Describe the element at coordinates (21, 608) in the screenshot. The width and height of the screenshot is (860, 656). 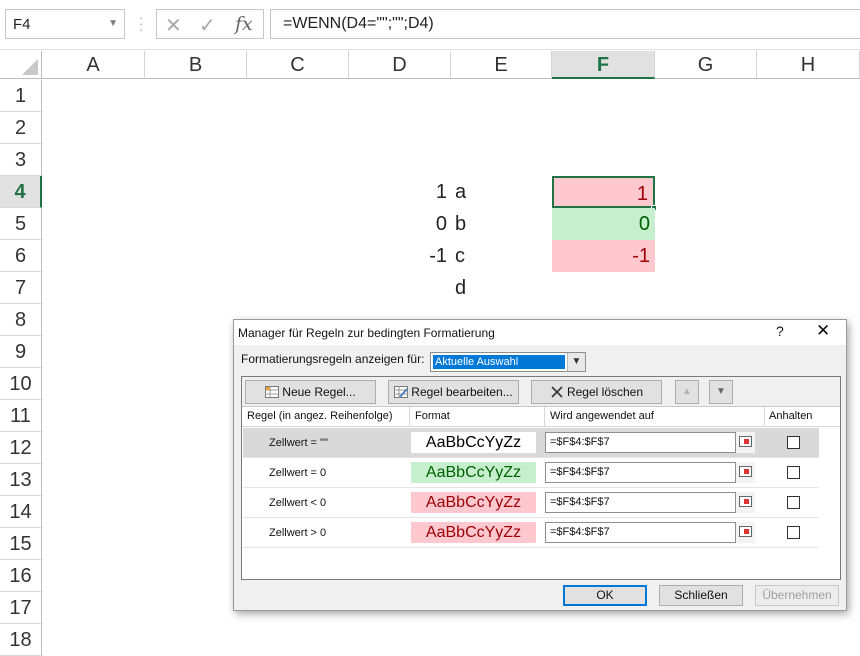
I see `row-header-17: 17` at that location.